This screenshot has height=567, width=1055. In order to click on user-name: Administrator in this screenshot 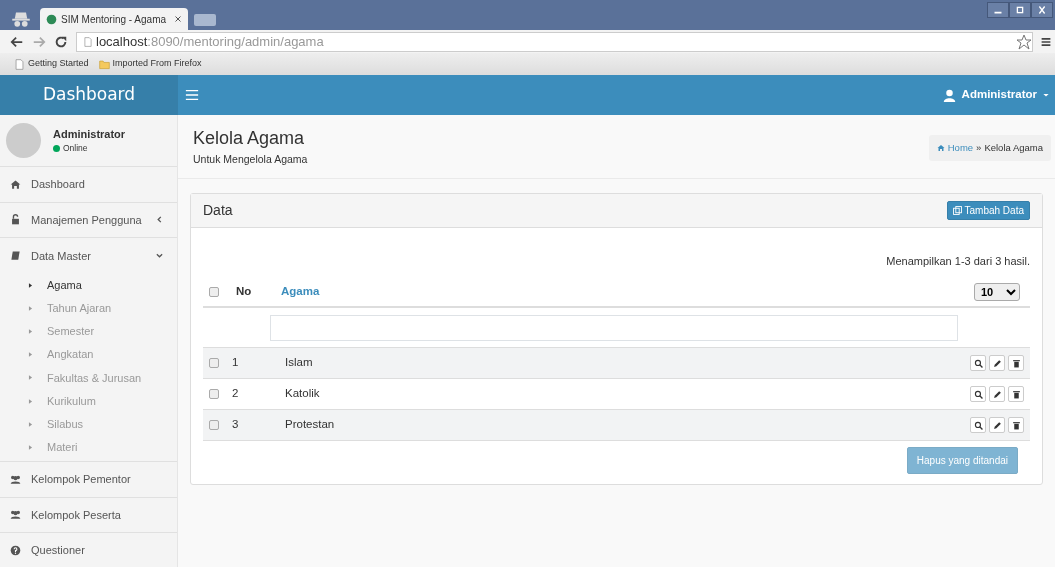, I will do `click(89, 134)`.